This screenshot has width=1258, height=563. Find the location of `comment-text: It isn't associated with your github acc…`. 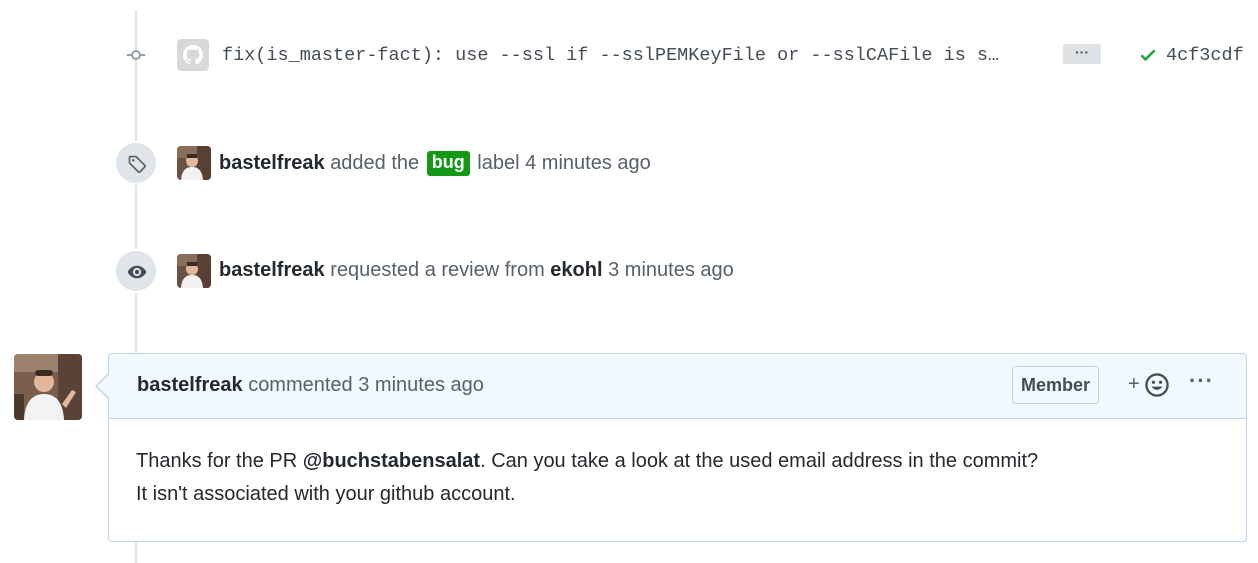

comment-text: It isn't associated with your github acc… is located at coordinates (326, 494).